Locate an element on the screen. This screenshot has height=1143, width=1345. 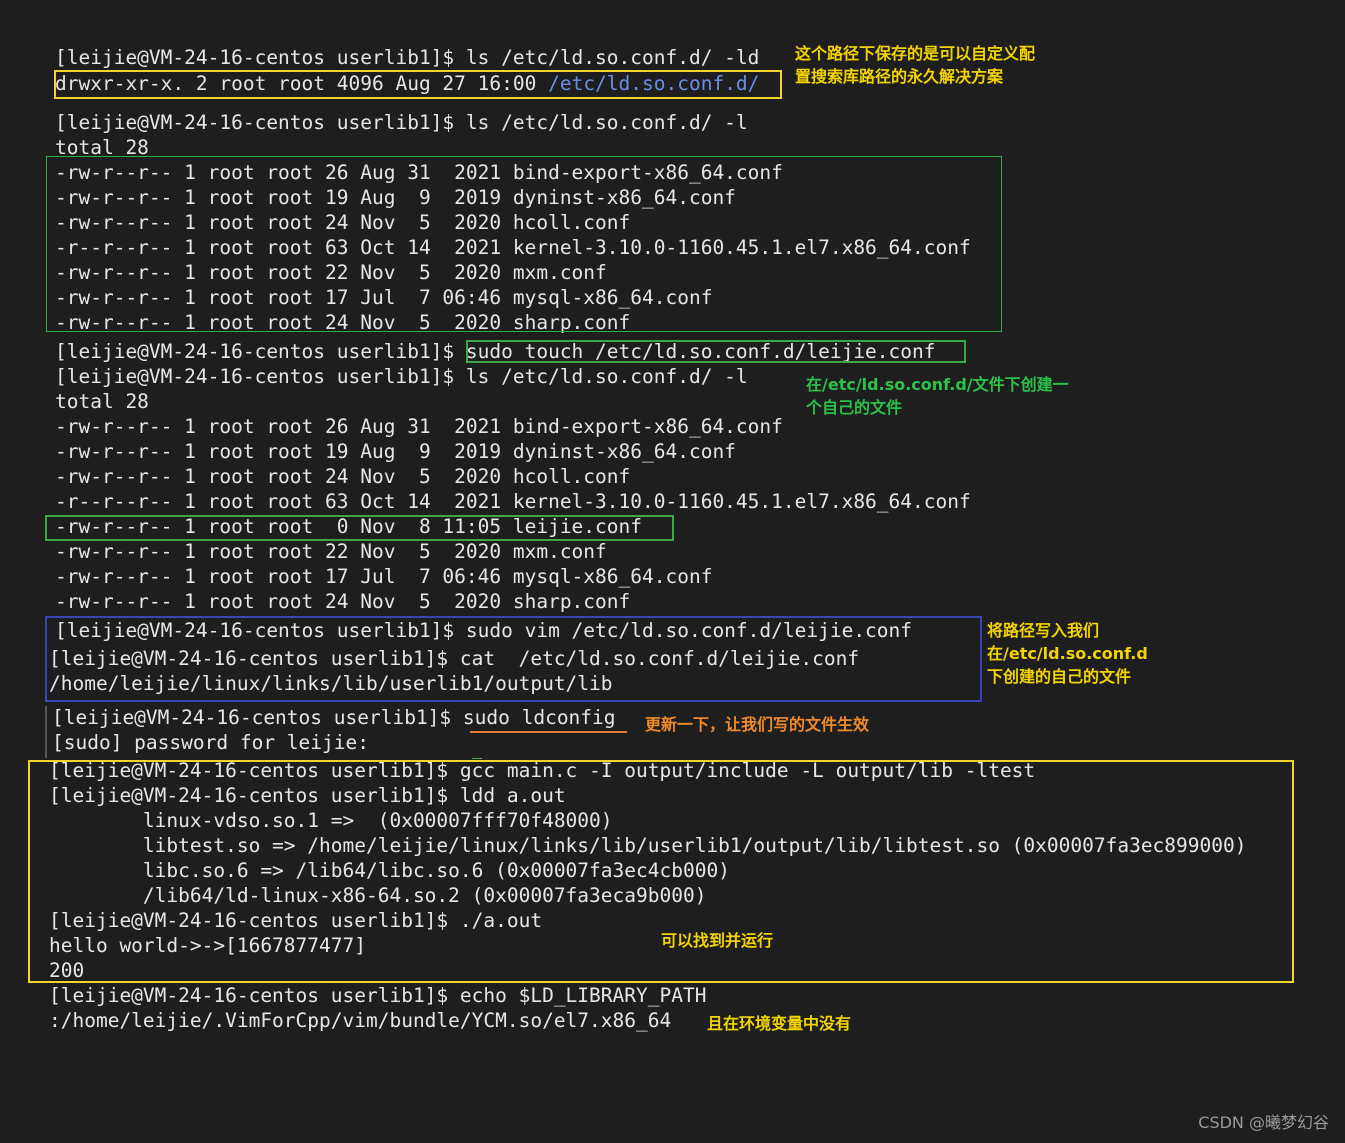
note-create-file: 在/etc/ld.so.conf.d/文件下创建一 个自己的文件 is located at coordinates (937, 396).